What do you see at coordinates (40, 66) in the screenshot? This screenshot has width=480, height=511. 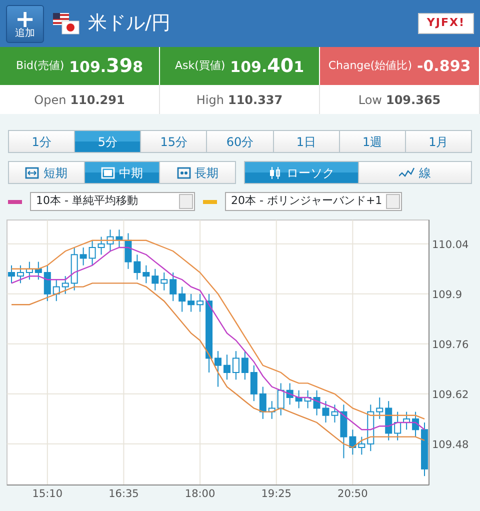 I see `quote-label: Bid(売値)` at bounding box center [40, 66].